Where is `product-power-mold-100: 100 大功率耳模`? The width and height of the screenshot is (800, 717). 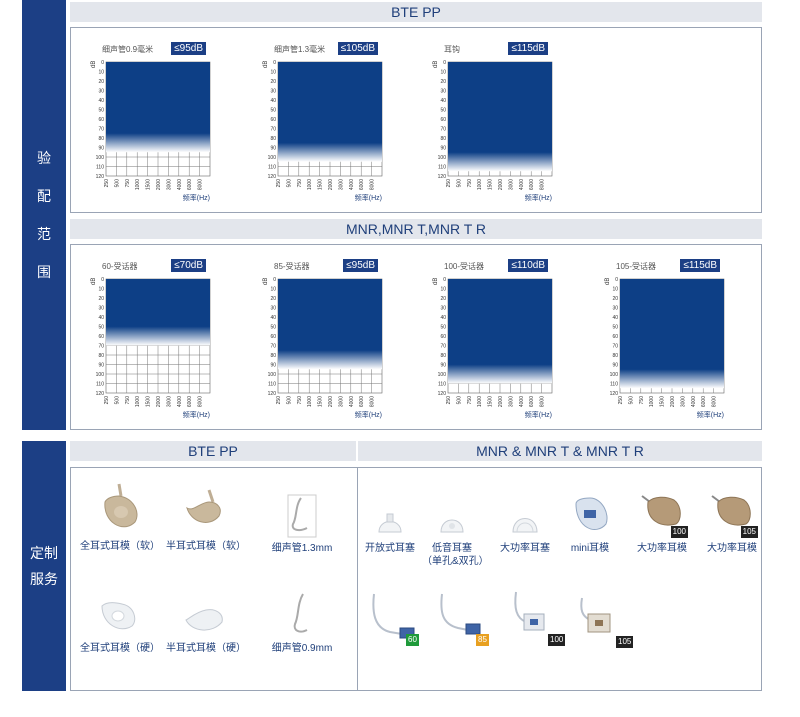
product-power-mold-100: 100 大功率耳模 is located at coordinates (662, 522).